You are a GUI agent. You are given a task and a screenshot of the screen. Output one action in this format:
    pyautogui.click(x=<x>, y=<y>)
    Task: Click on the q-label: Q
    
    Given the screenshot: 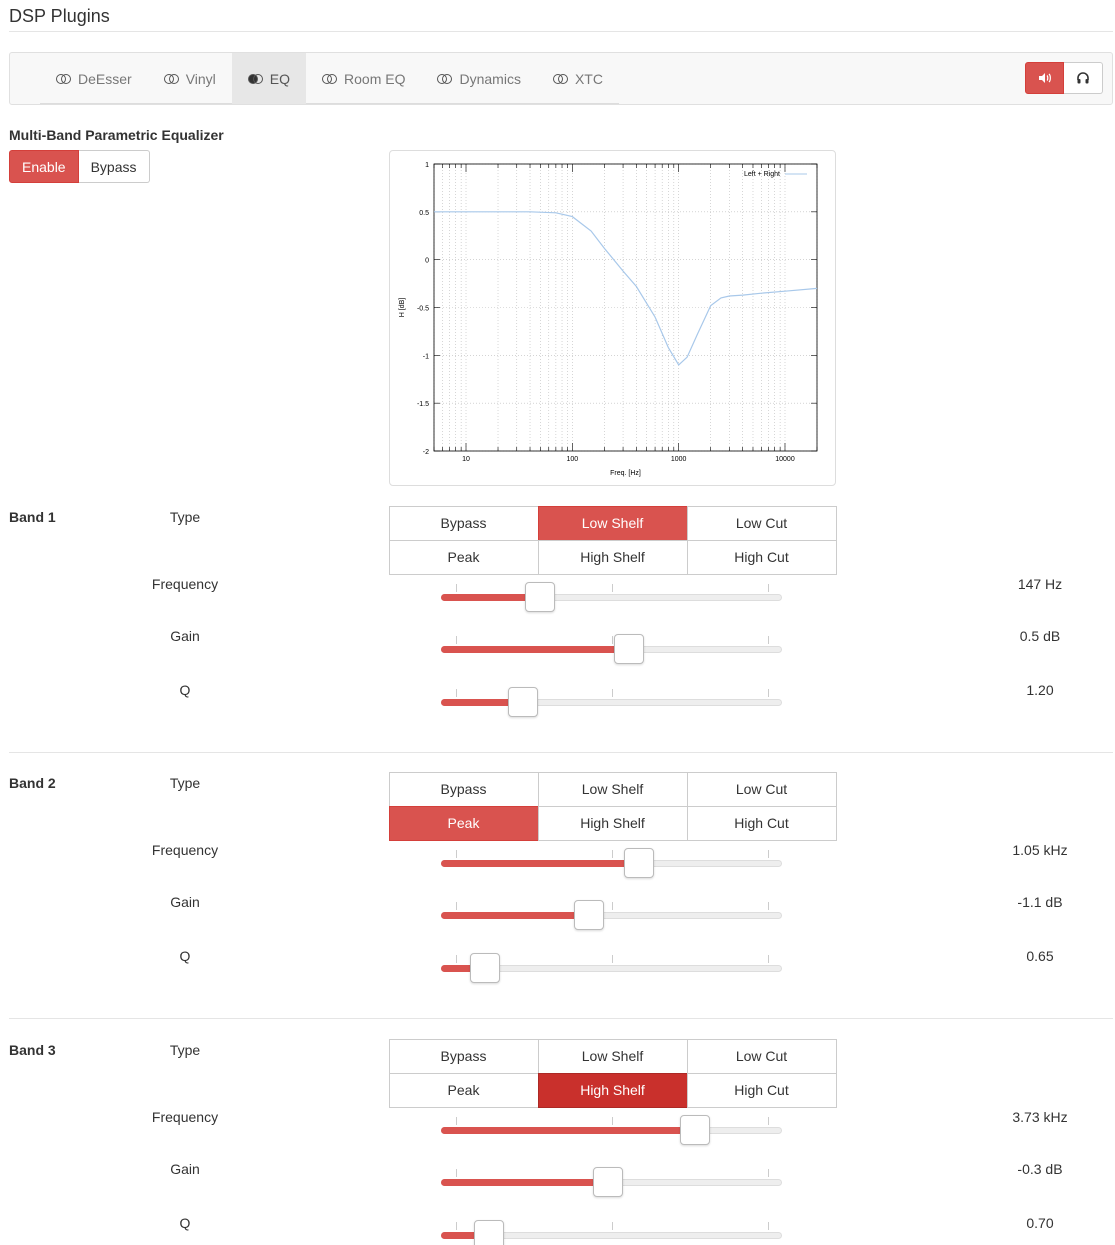 What is the action you would take?
    pyautogui.click(x=185, y=956)
    